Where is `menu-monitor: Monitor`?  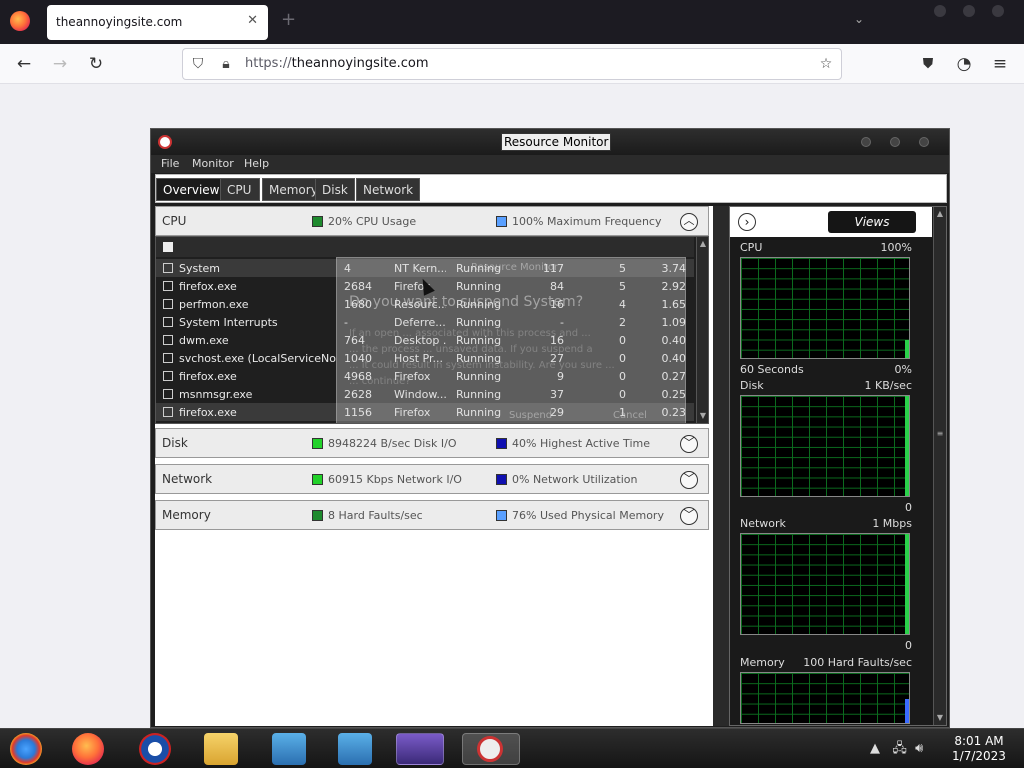 menu-monitor: Monitor is located at coordinates (213, 163).